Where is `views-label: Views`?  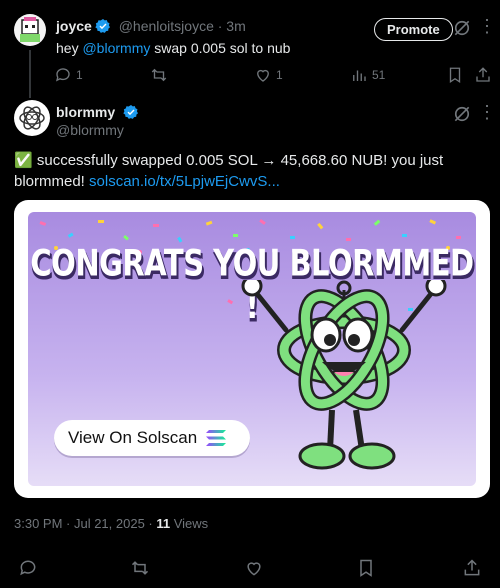
views-label: Views is located at coordinates (189, 523).